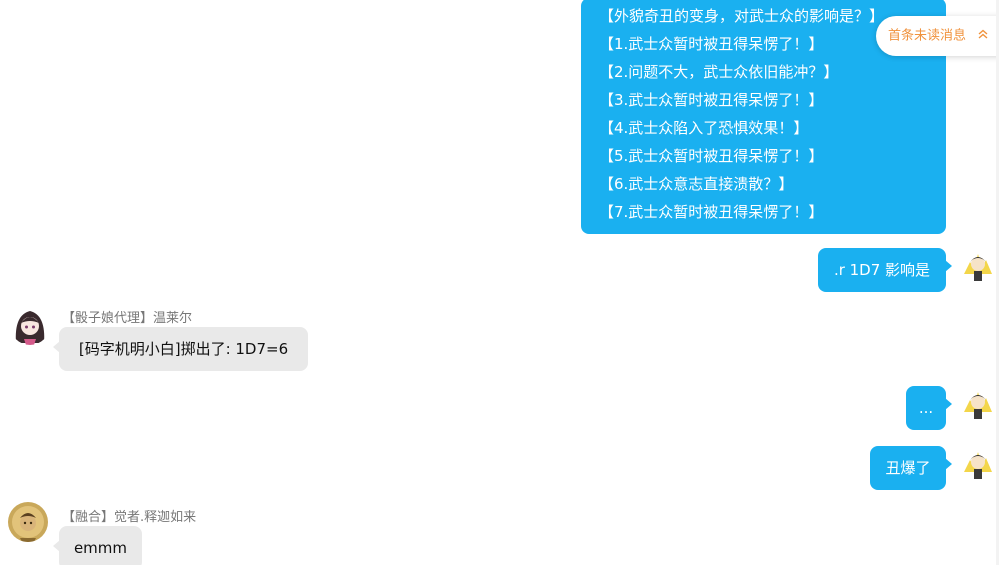  Describe the element at coordinates (711, 156) in the screenshot. I see `message-line: 【5.武士众暂时被丑得呆愣了！】` at that location.